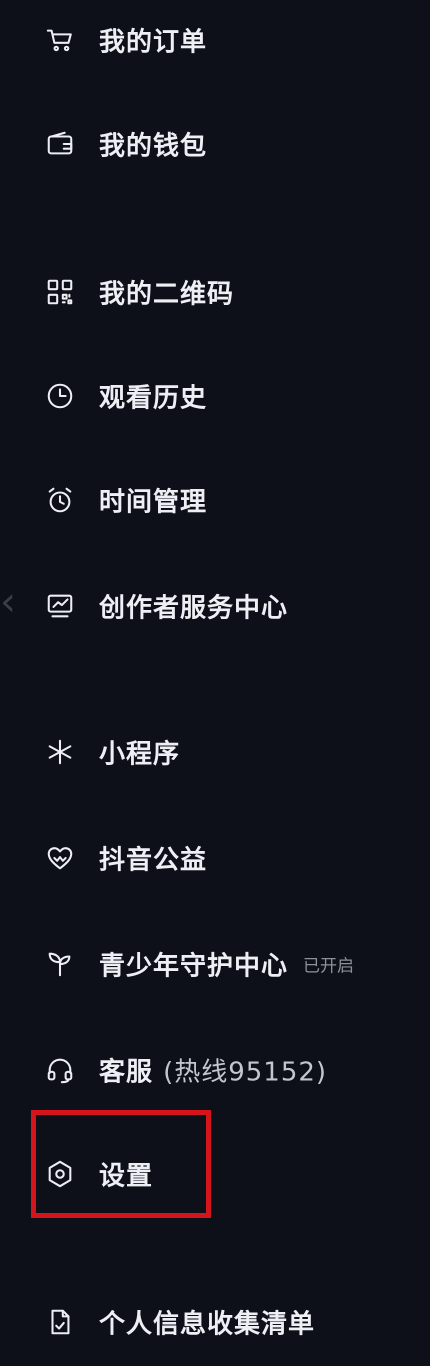 This screenshot has height=1366, width=430. I want to click on menu-item-customer-service: 客服 (热线95152), so click(215, 1070).